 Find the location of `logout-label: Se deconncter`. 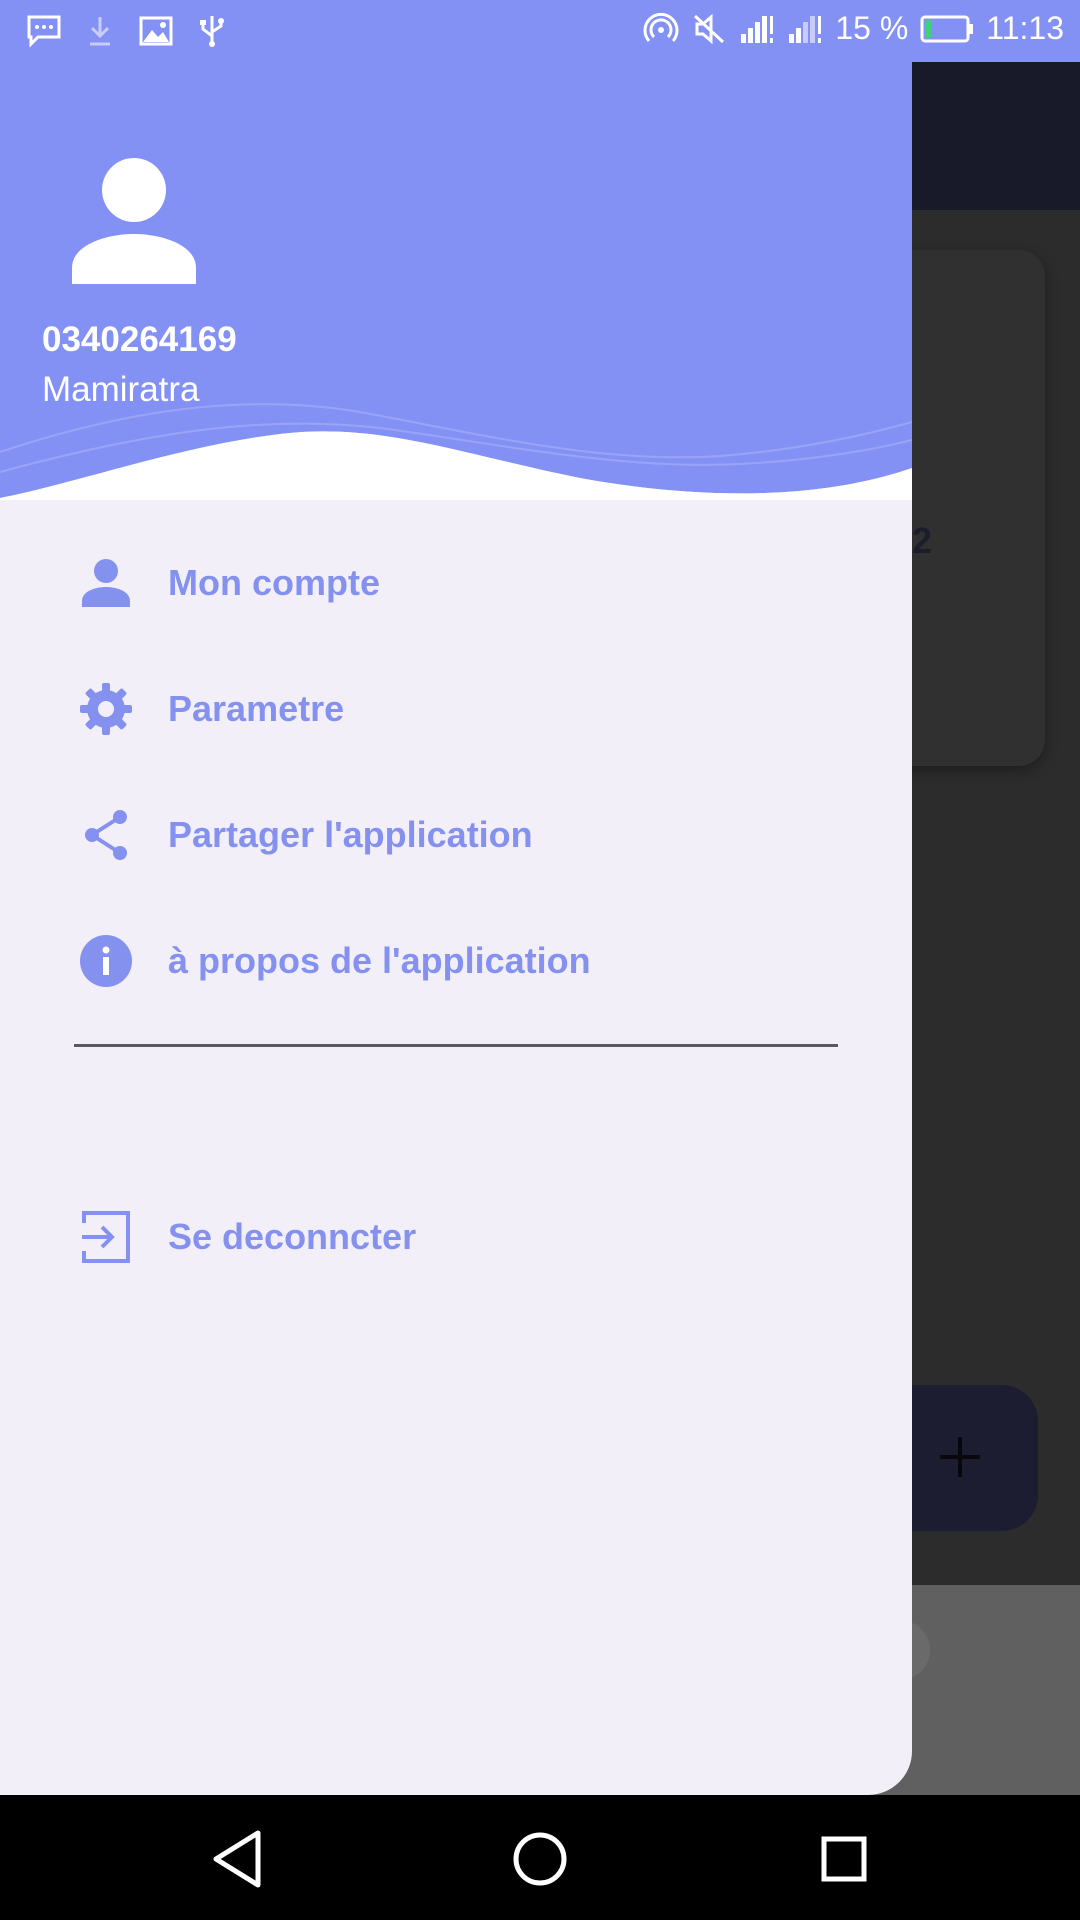

logout-label: Se deconncter is located at coordinates (292, 1236).